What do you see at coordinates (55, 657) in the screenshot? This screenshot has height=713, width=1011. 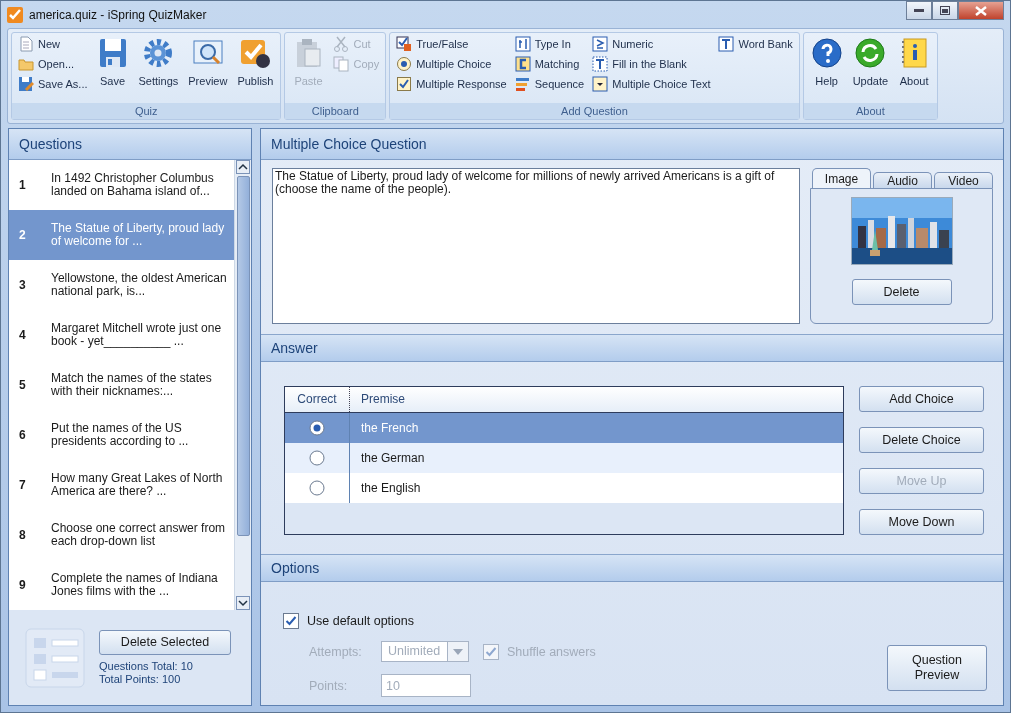 I see `list-icon` at bounding box center [55, 657].